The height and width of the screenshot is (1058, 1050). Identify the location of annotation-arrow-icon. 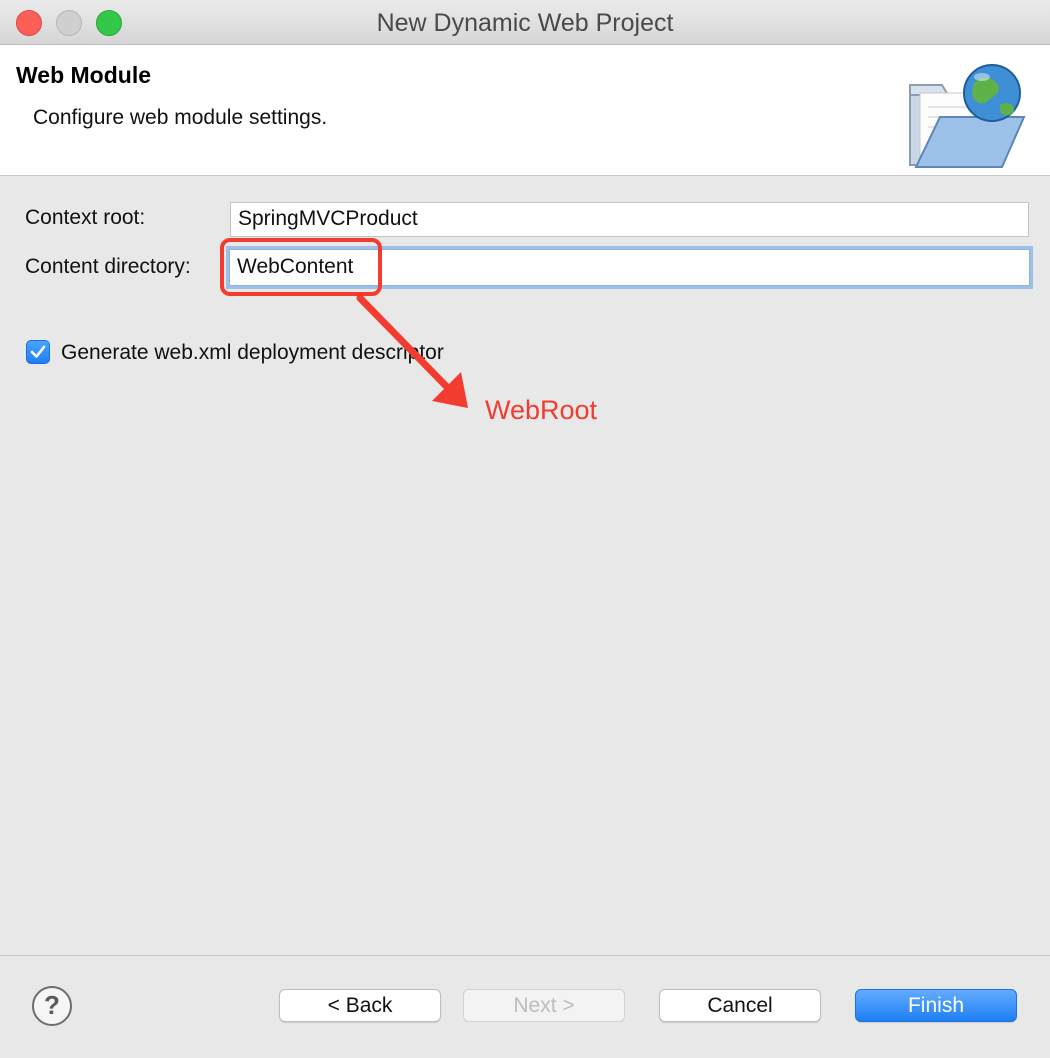
(412, 351).